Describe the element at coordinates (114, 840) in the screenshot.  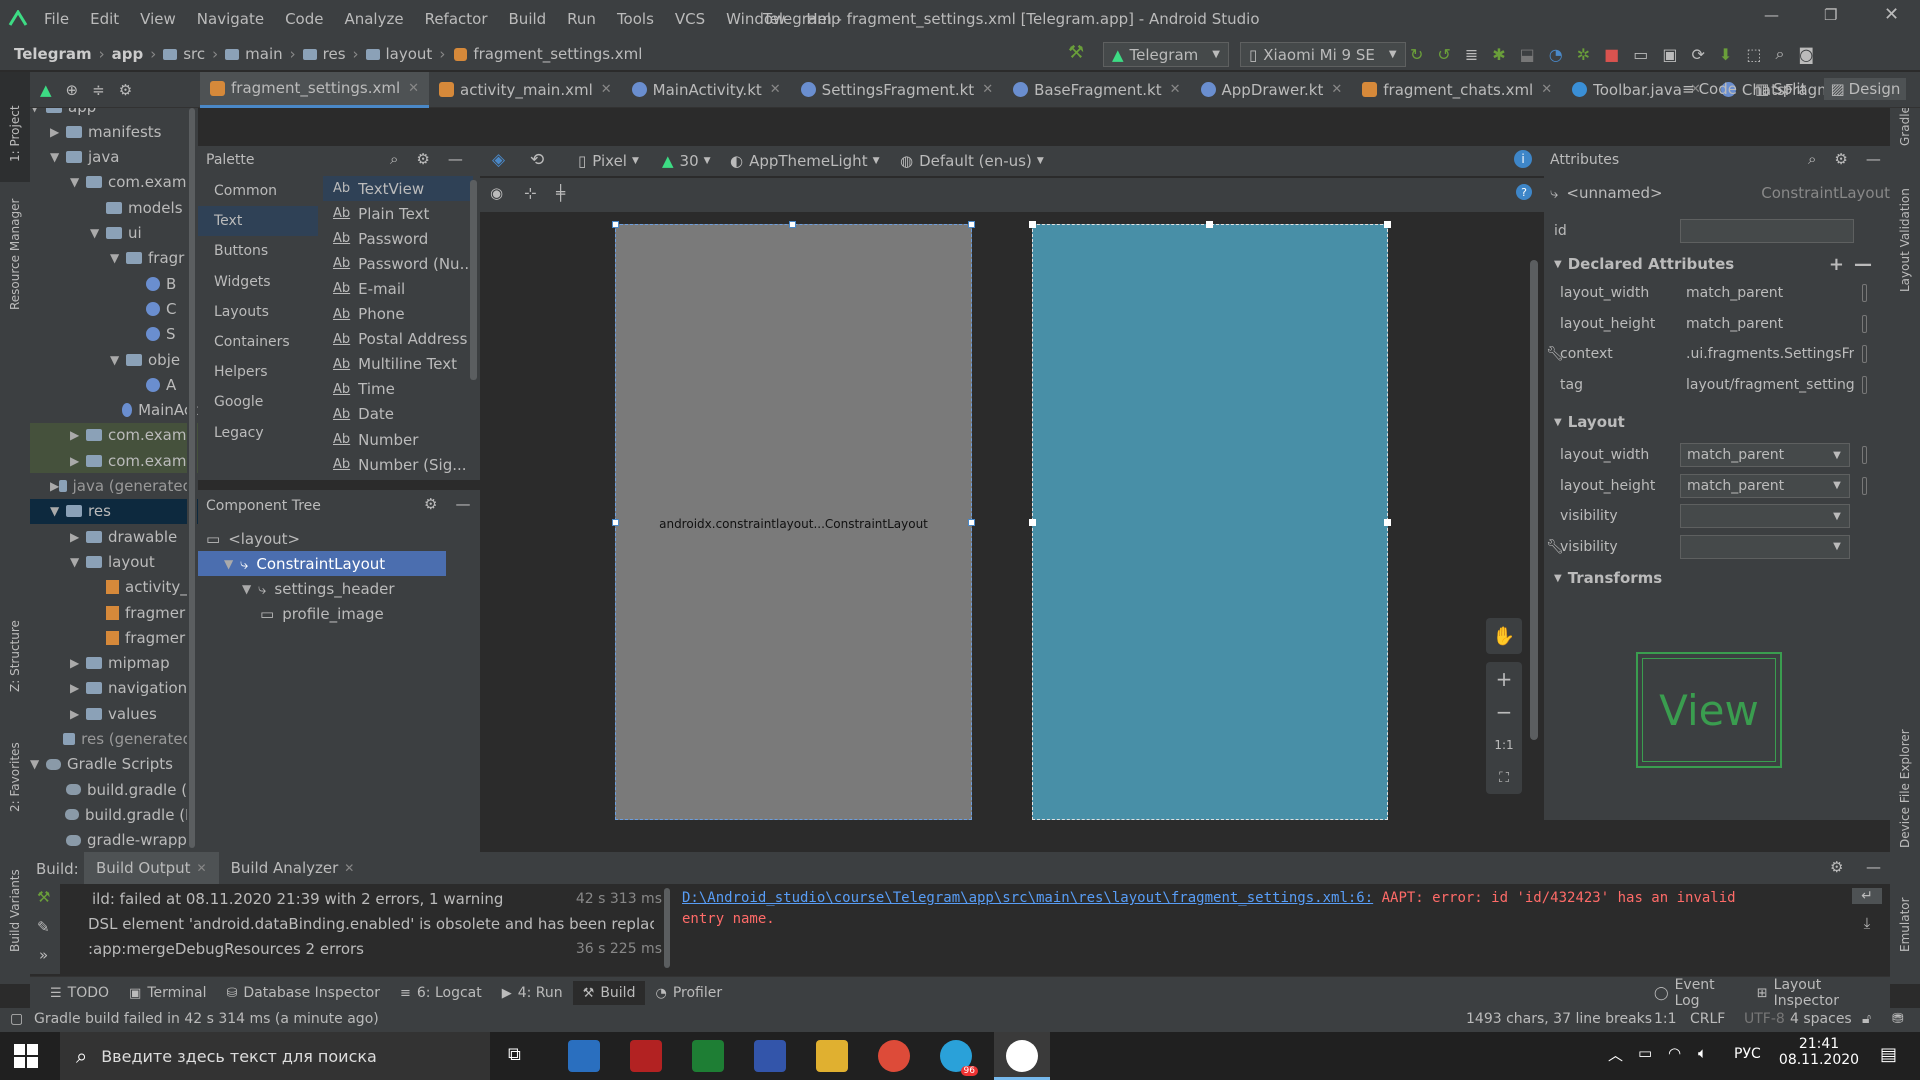
I see `project-tree-item: gradle-wrappe` at that location.